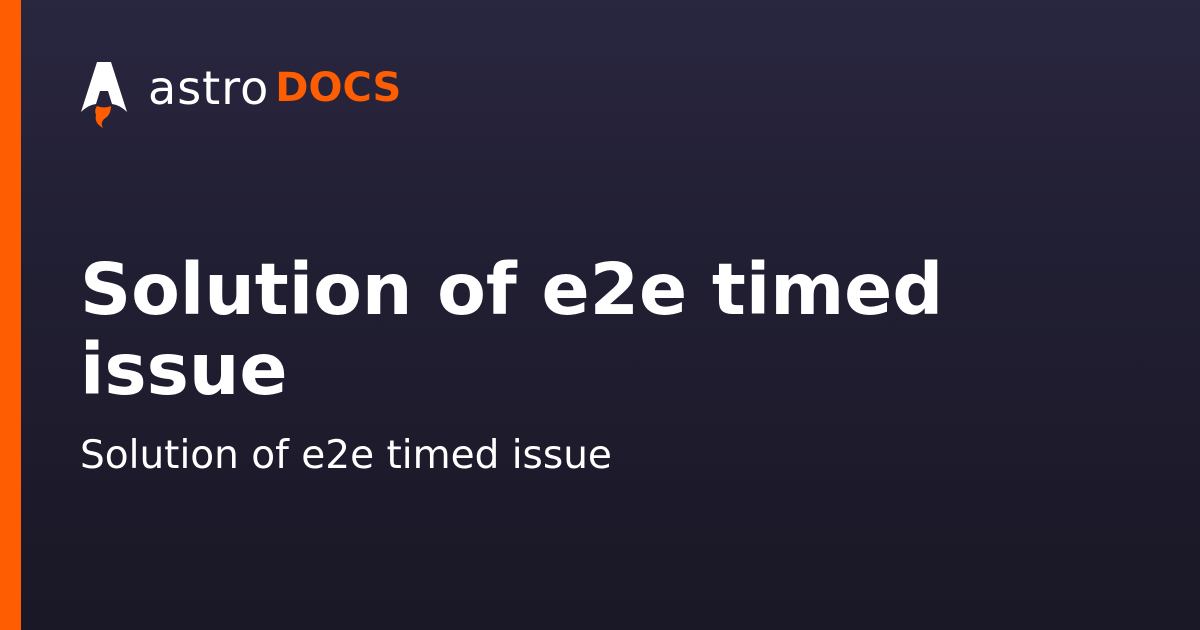  What do you see at coordinates (10, 315) in the screenshot?
I see `accent-bar` at bounding box center [10, 315].